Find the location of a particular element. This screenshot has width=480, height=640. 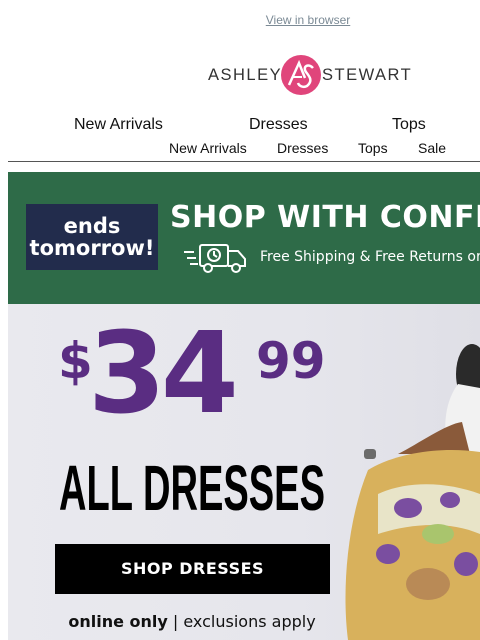

primary-nav: New Arrivals Dresses Tops is located at coordinates (240, 126).